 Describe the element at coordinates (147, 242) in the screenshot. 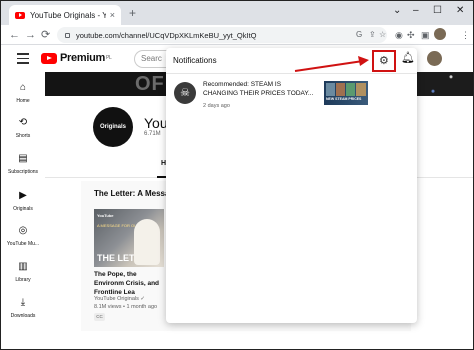

I see `thumbnail-figure` at that location.